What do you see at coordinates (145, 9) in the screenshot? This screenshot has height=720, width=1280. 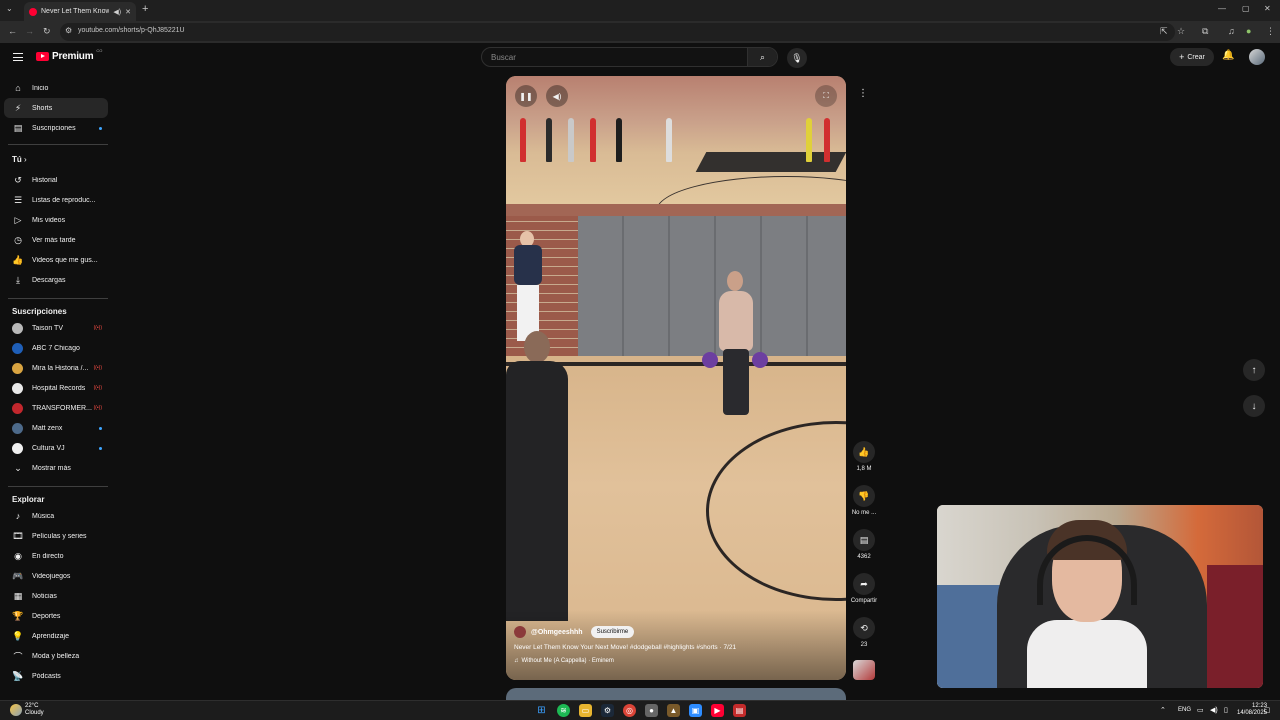 I see `new-tab-icon: +` at bounding box center [145, 9].